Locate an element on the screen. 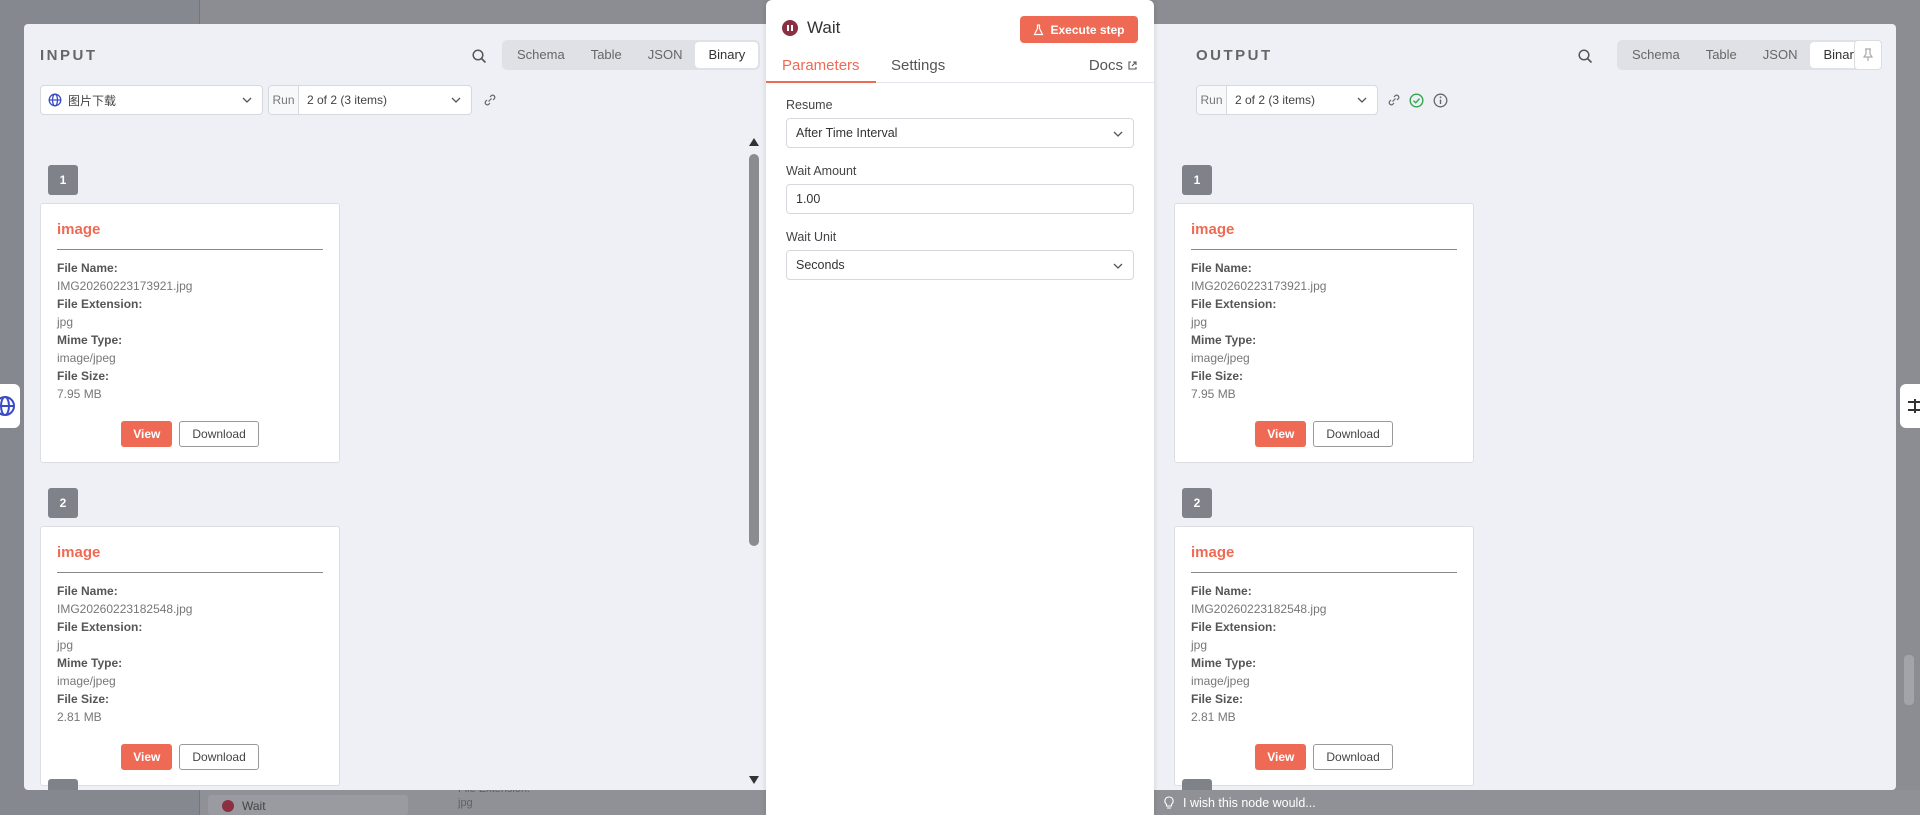 The image size is (1920, 815). run-info-button is located at coordinates (1440, 100).